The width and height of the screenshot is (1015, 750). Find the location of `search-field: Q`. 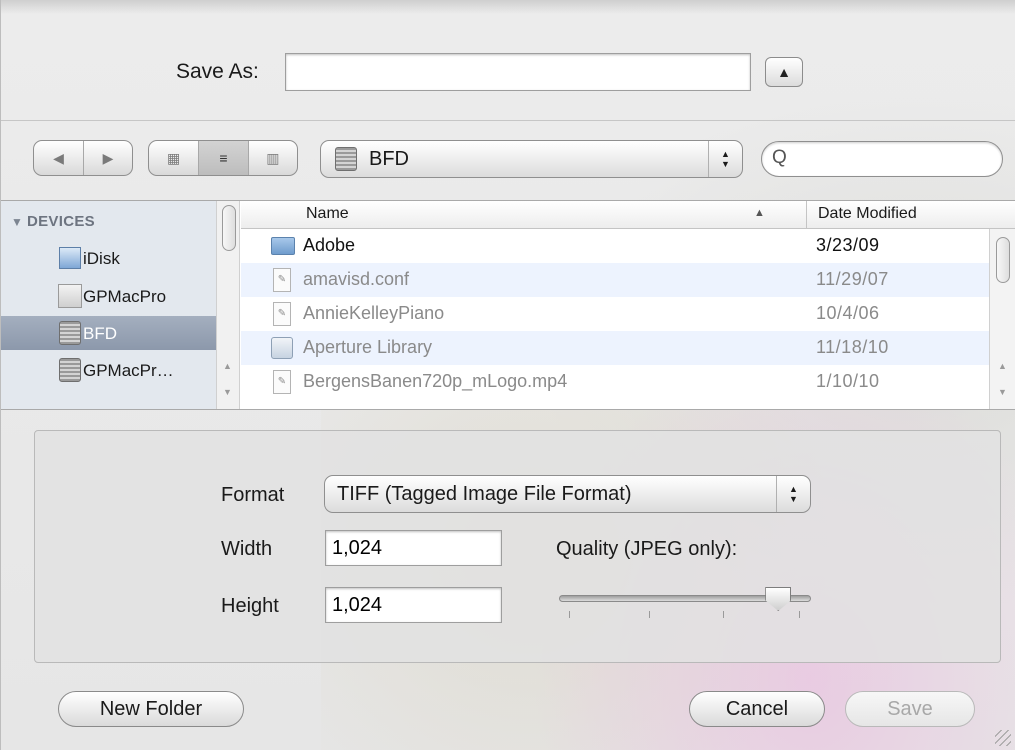

search-field: Q is located at coordinates (882, 159).